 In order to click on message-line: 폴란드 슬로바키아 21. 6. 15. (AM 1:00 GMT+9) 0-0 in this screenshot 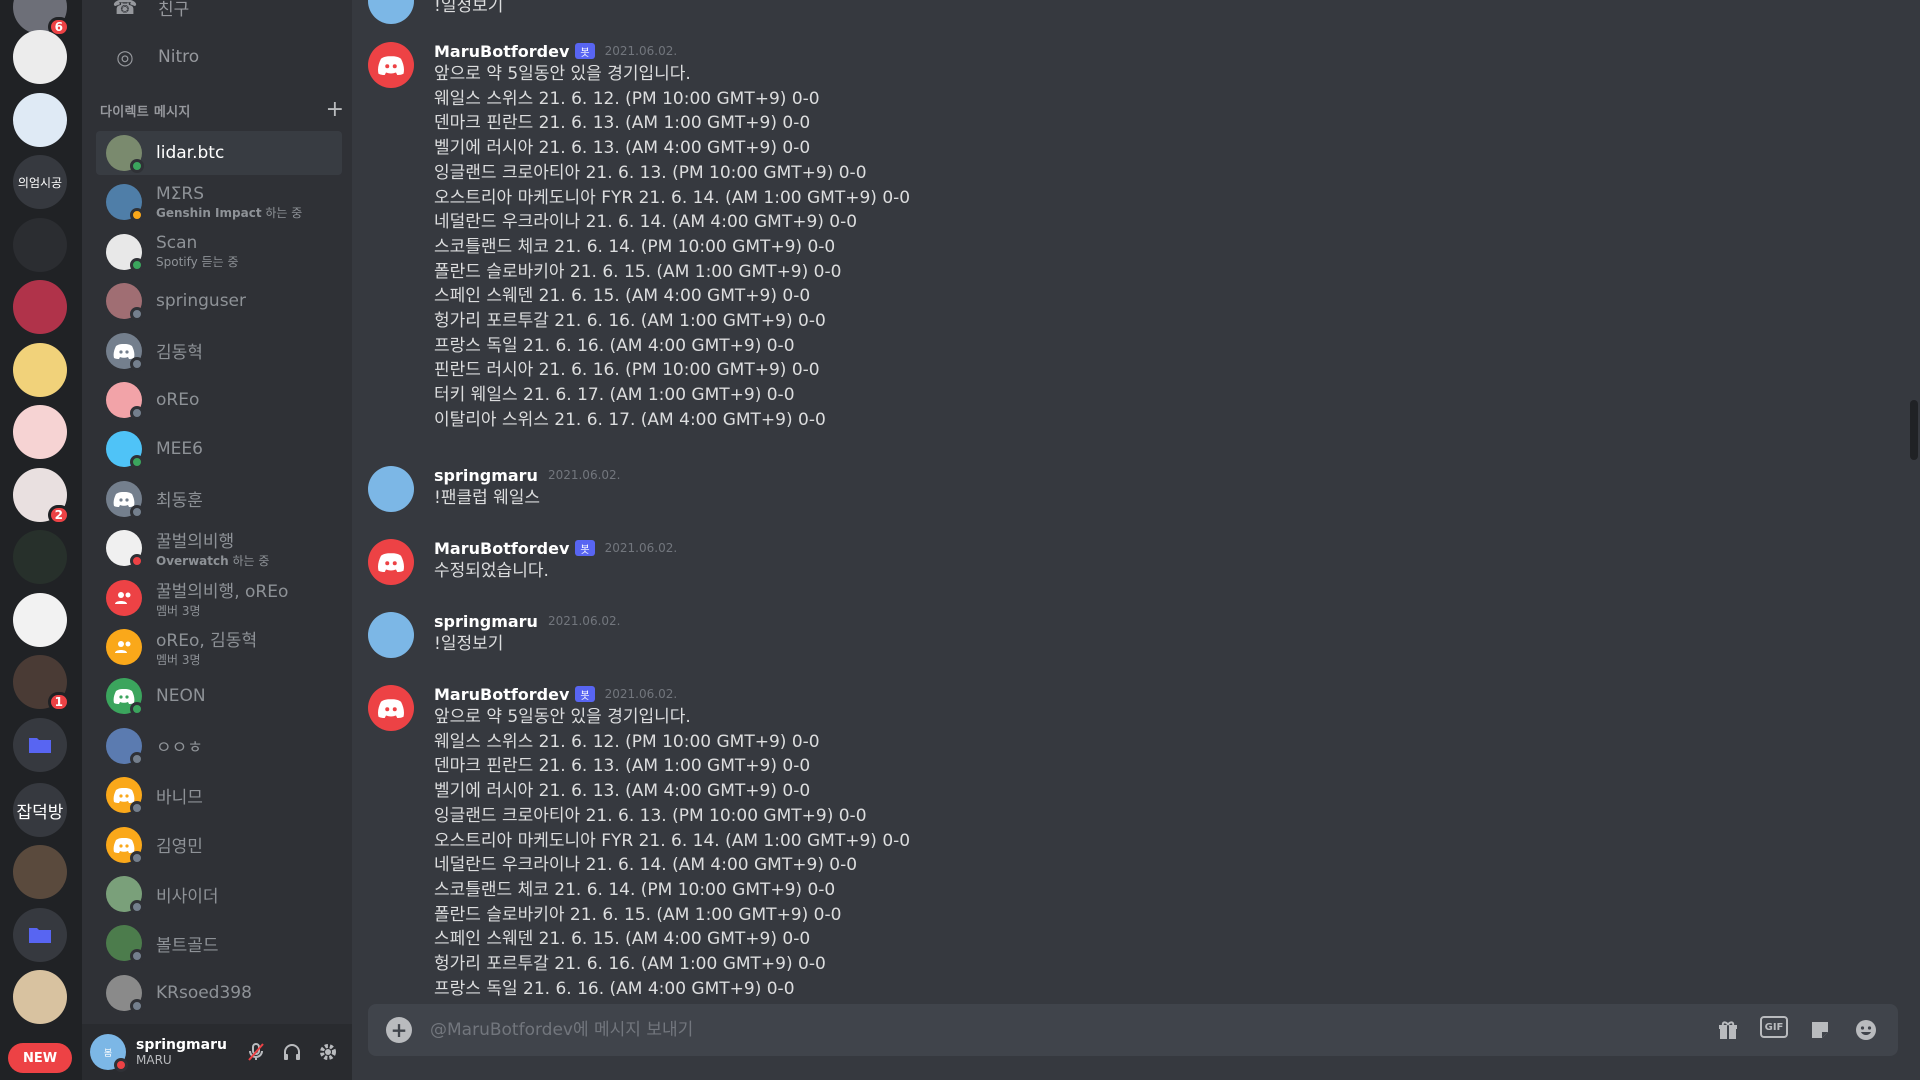, I will do `click(638, 271)`.